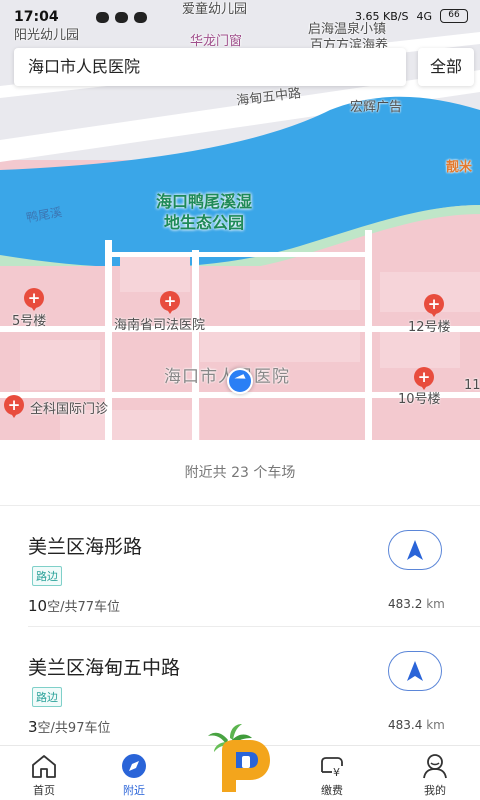 The width and height of the screenshot is (480, 800). Describe the element at coordinates (104, 668) in the screenshot. I see `lot-name: 美兰区海甸五中路` at that location.